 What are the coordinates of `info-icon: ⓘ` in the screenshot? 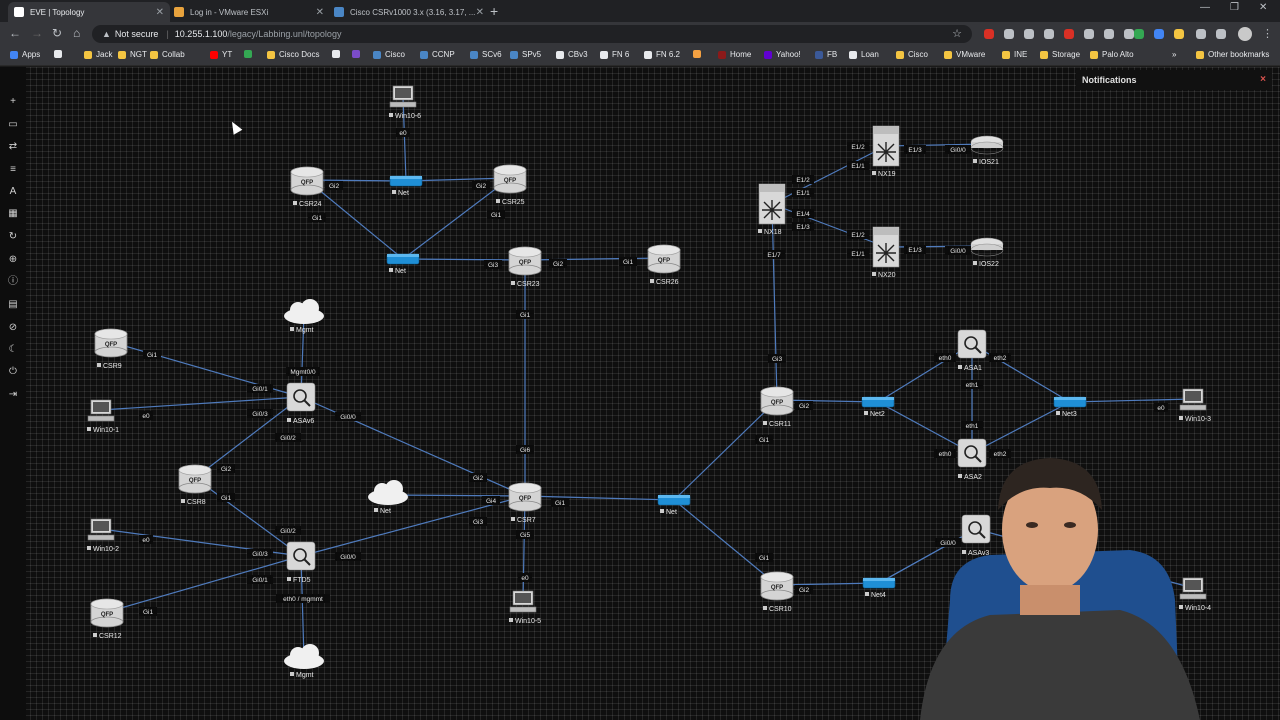 It's located at (13, 282).